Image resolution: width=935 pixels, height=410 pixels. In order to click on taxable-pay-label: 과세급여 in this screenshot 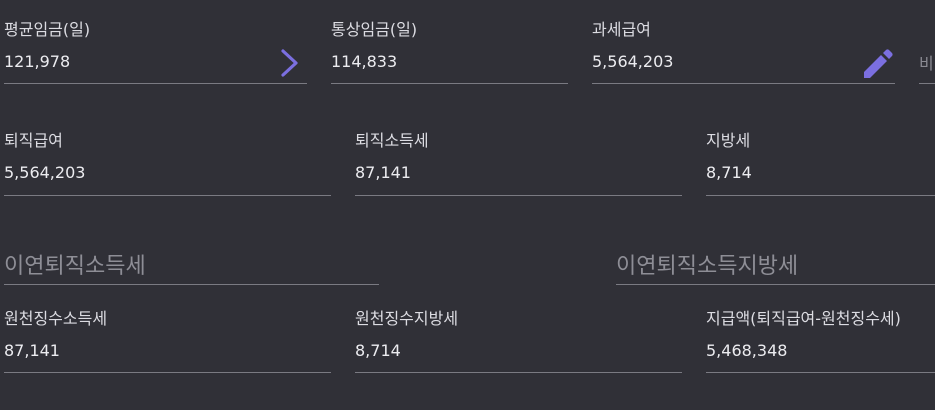, I will do `click(621, 29)`.